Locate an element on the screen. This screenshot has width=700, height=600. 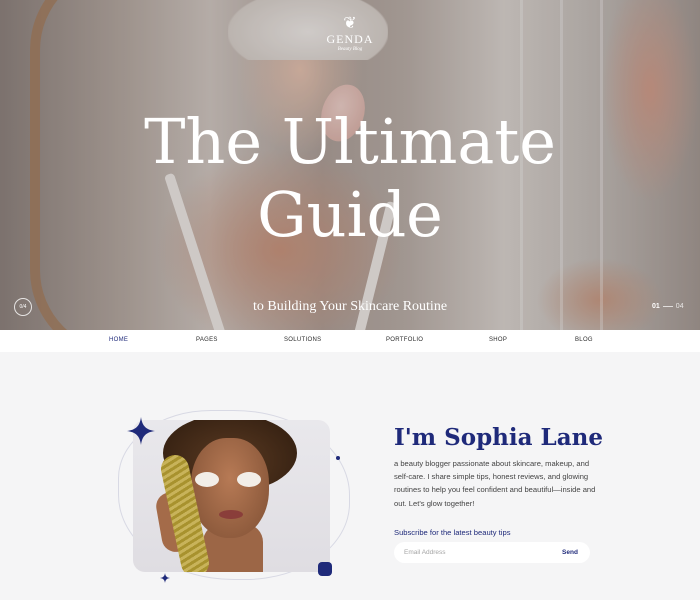
nav-item-blog: BLOG is located at coordinates (584, 340).